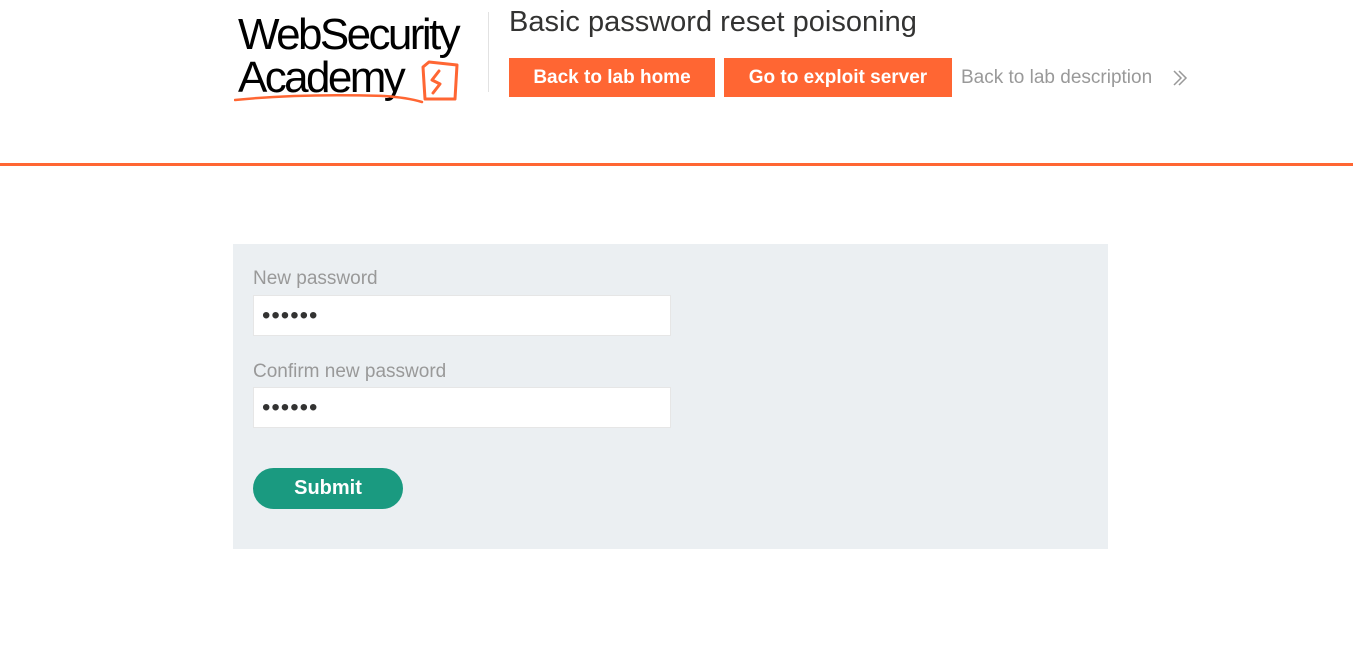 This screenshot has width=1353, height=645. What do you see at coordinates (328, 488) in the screenshot?
I see `submit-button: Submit` at bounding box center [328, 488].